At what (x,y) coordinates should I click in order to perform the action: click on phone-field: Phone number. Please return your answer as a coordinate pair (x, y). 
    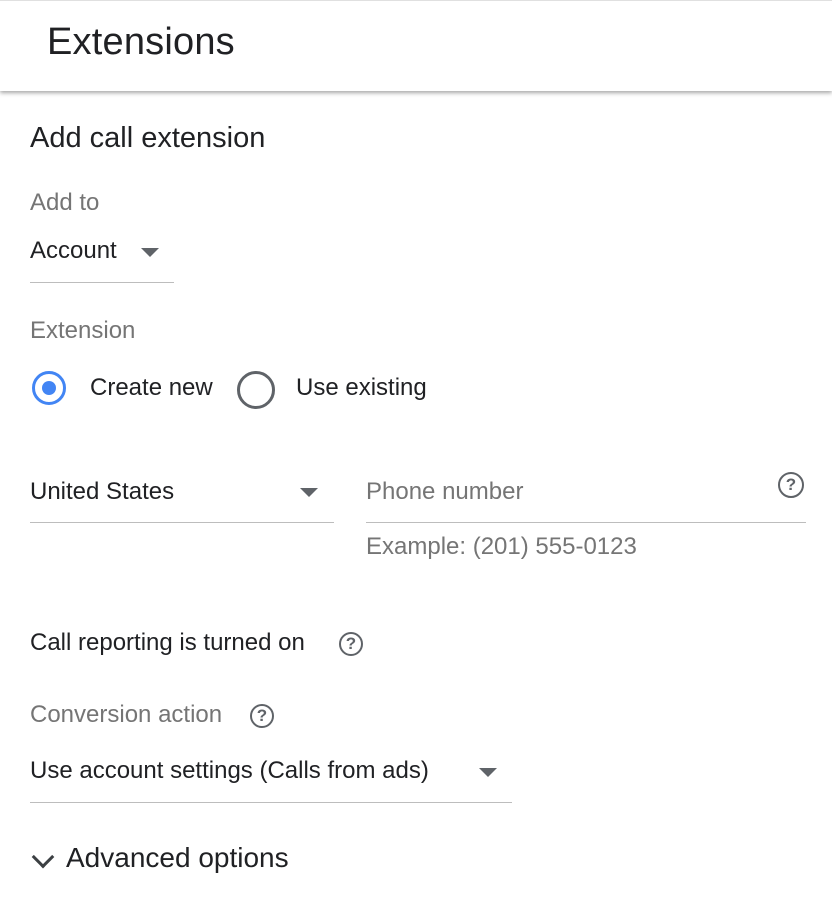
    Looking at the image, I should click on (586, 496).